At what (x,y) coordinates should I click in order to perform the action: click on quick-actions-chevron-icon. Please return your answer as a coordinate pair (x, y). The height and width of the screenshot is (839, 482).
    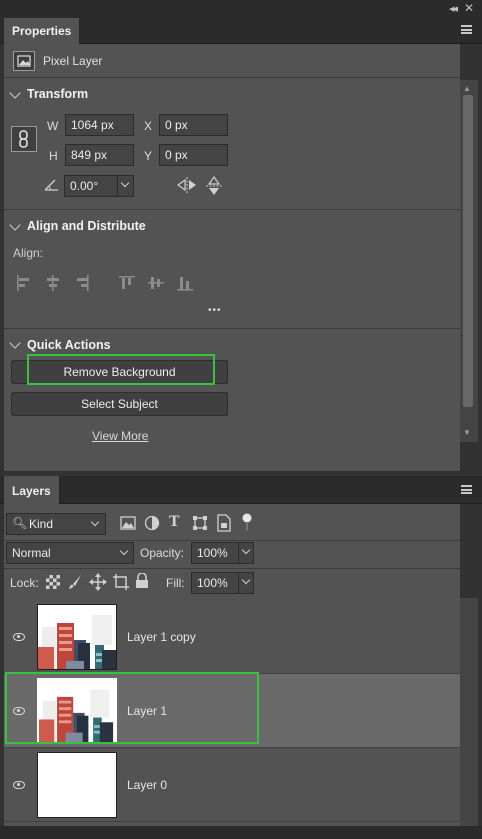
    Looking at the image, I should click on (15, 343).